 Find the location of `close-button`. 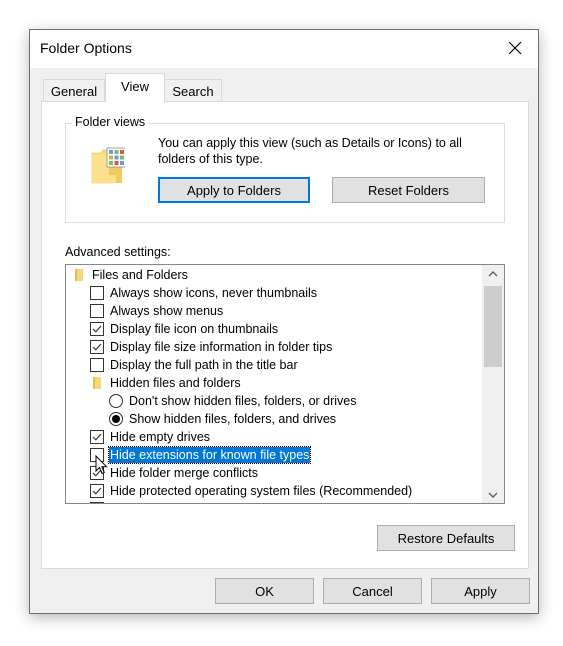

close-button is located at coordinates (515, 48).